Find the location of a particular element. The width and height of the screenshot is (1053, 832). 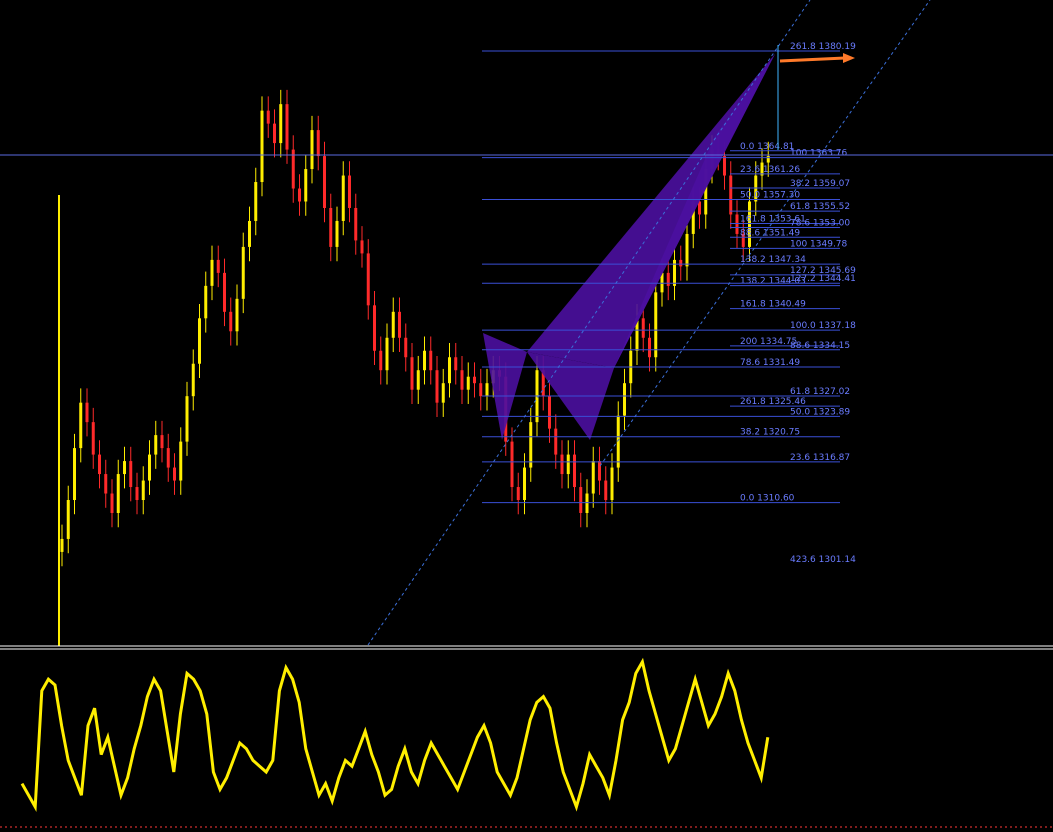

fib-label: 138.2 1347.34 is located at coordinates (773, 260).